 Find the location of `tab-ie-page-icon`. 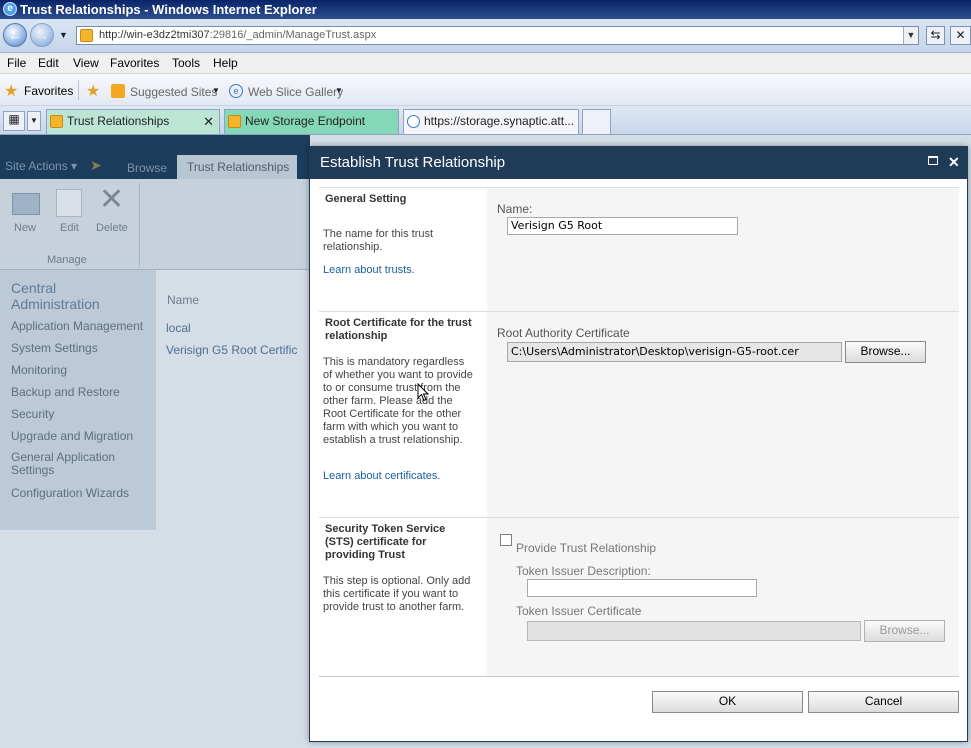

tab-ie-page-icon is located at coordinates (413, 121).